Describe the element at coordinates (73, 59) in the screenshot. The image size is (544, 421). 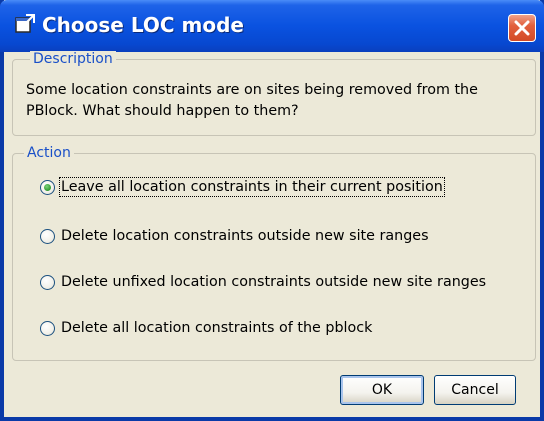
I see `description-legend: Description` at that location.